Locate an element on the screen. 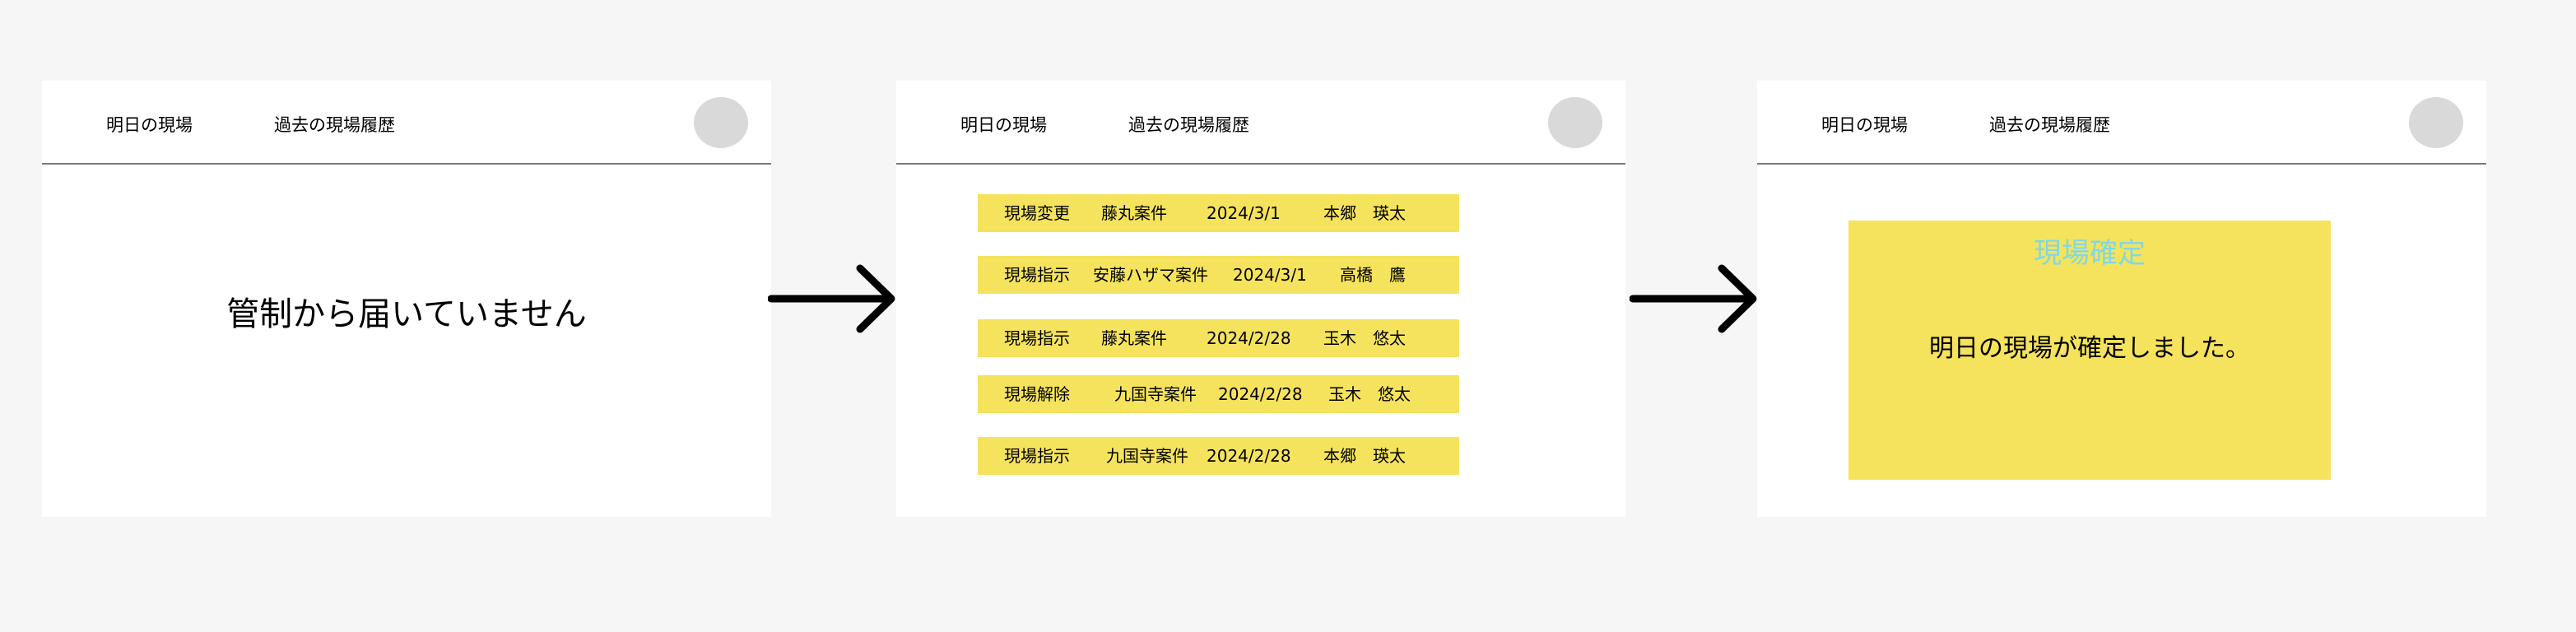 The image size is (2576, 632). notification-item: 現場変更 藤丸案件 2024/3/1 本郷 瑛太 is located at coordinates (1218, 213).